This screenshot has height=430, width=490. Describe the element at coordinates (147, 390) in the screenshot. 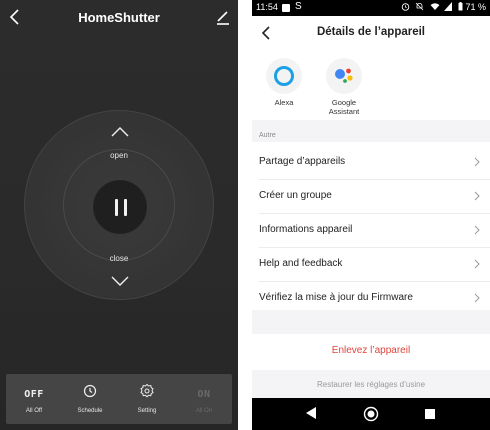

I see `gear-icon` at that location.